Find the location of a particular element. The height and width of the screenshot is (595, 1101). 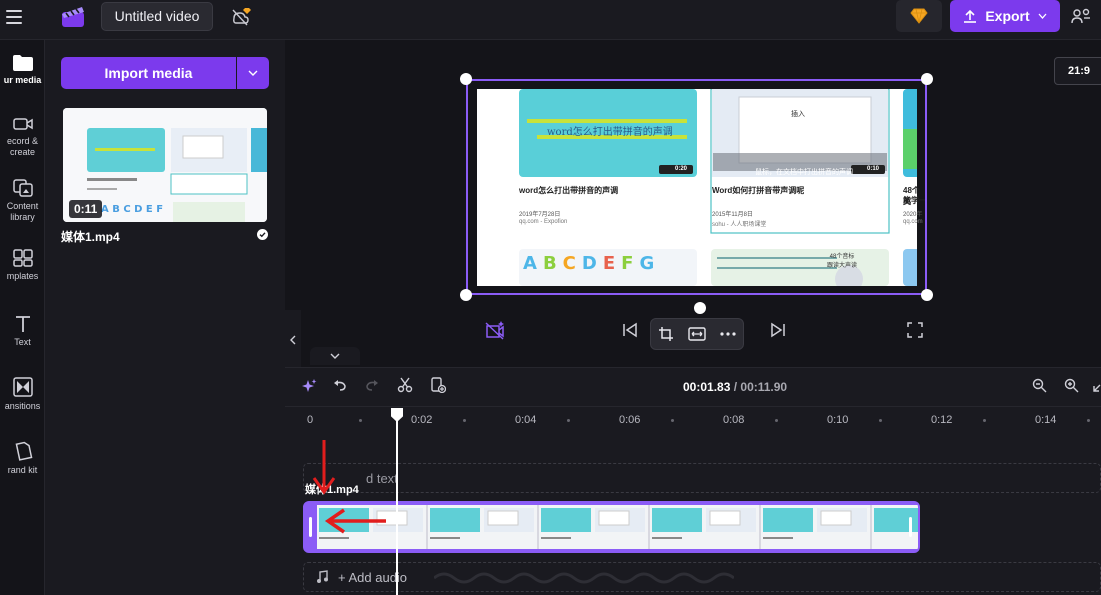

audio-waveform-placeholder is located at coordinates (584, 578).